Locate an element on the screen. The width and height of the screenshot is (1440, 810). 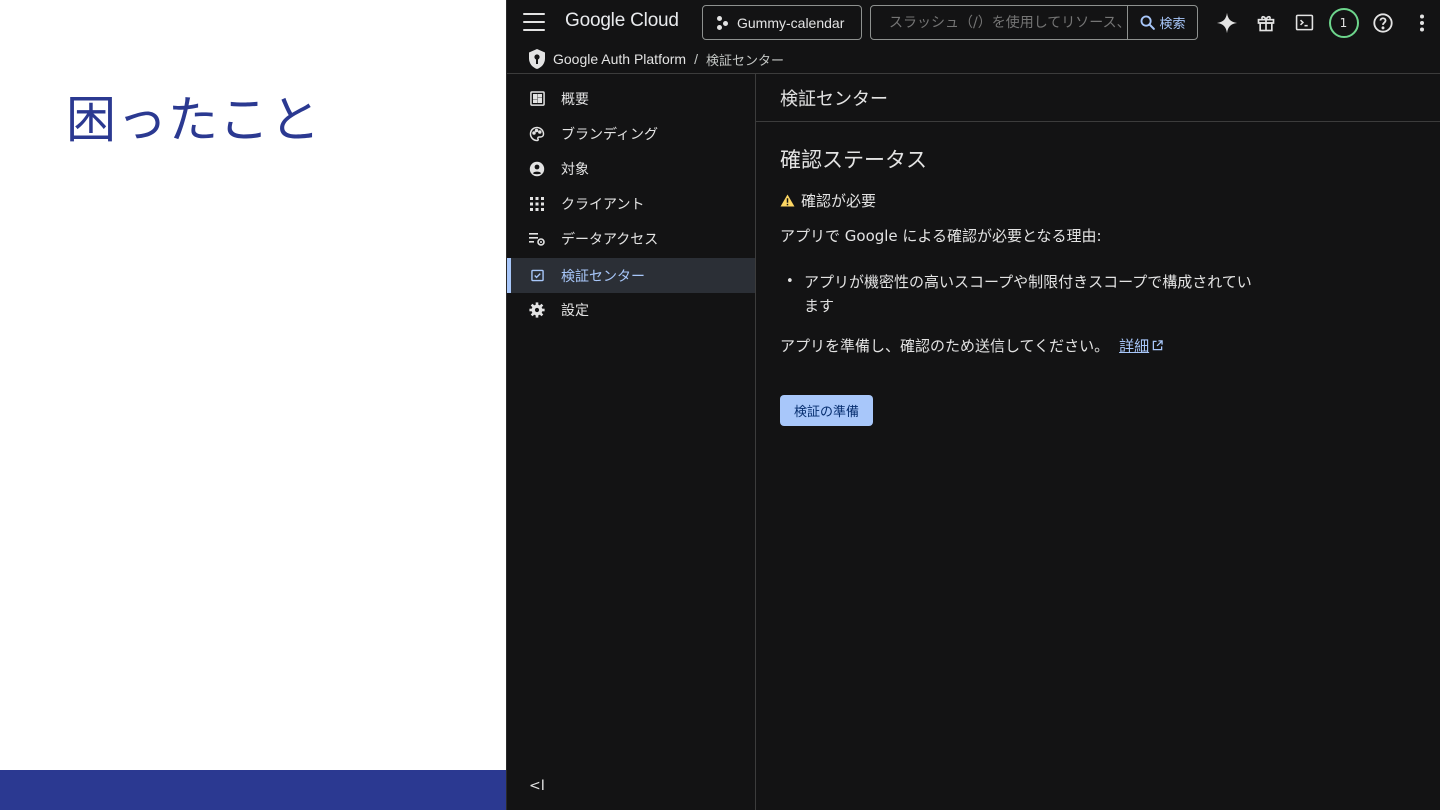
sidebar-item-label: クライアント is located at coordinates (603, 204).